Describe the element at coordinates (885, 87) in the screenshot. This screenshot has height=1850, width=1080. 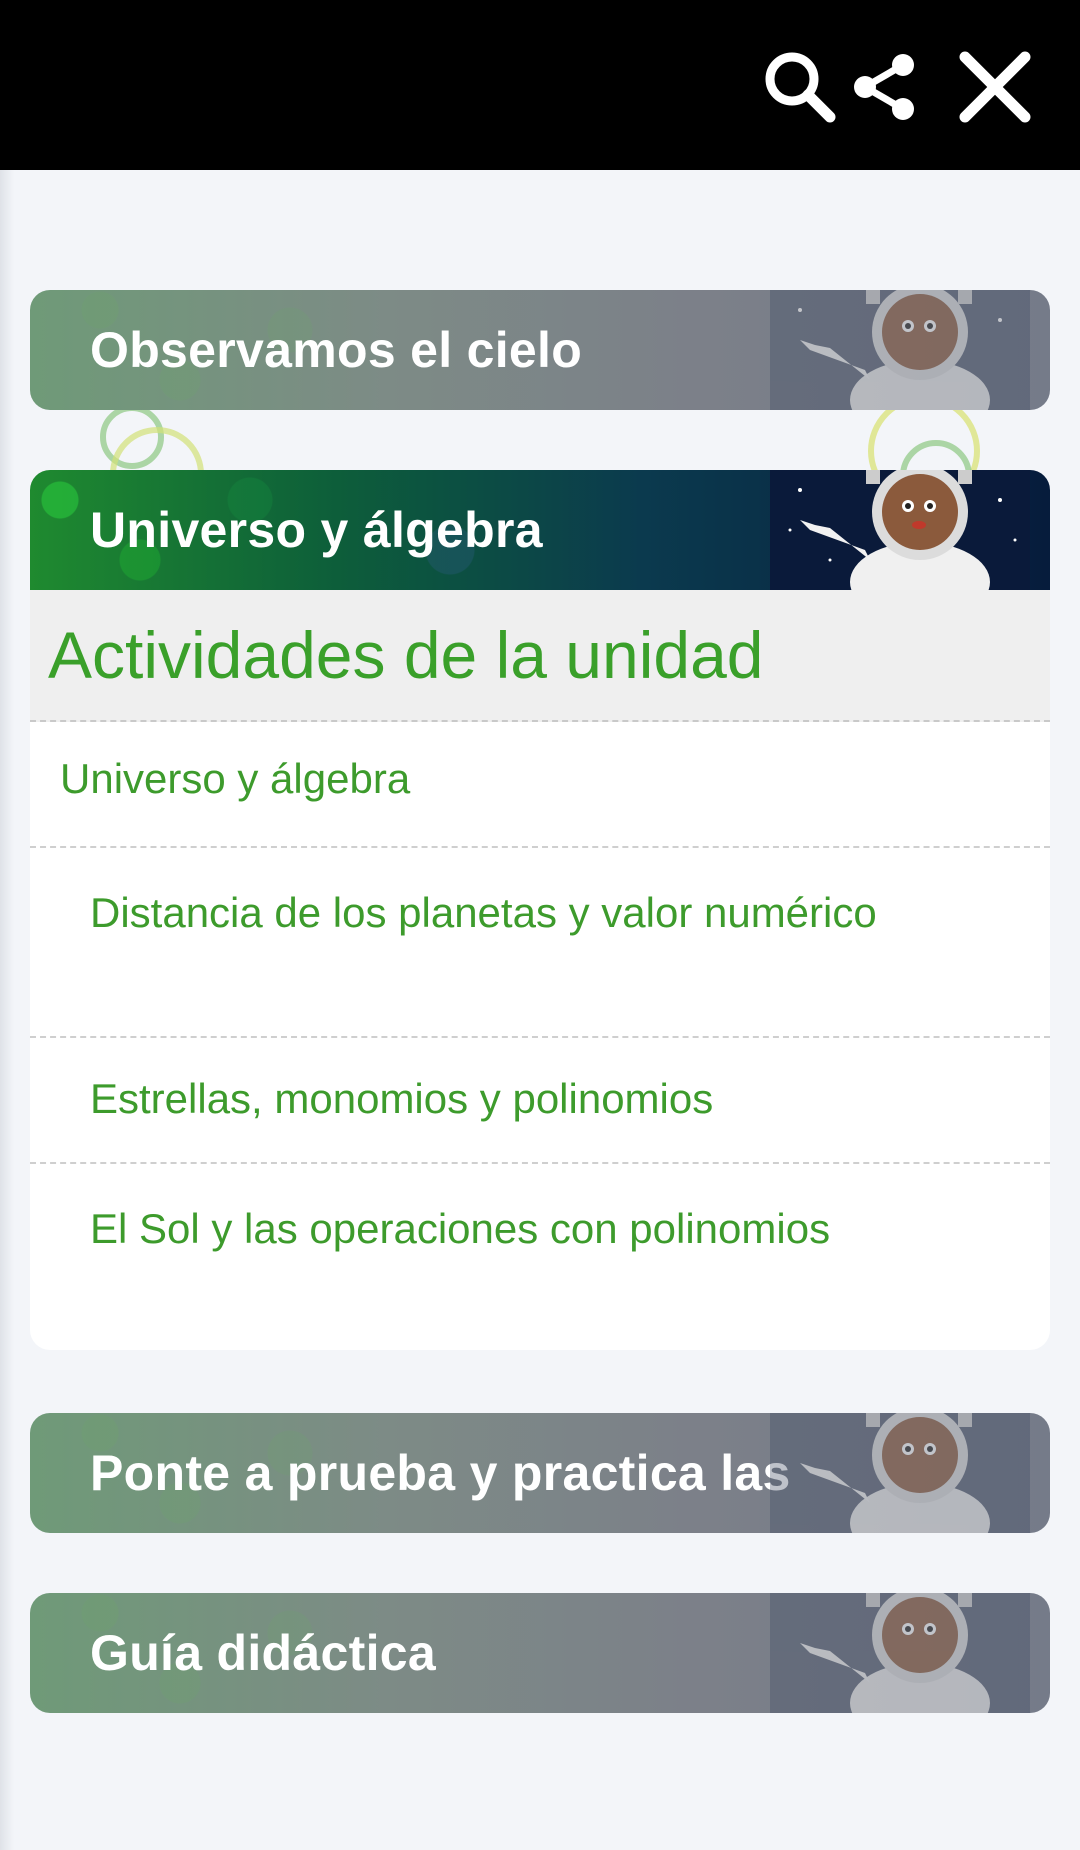
I see `share-icon` at that location.